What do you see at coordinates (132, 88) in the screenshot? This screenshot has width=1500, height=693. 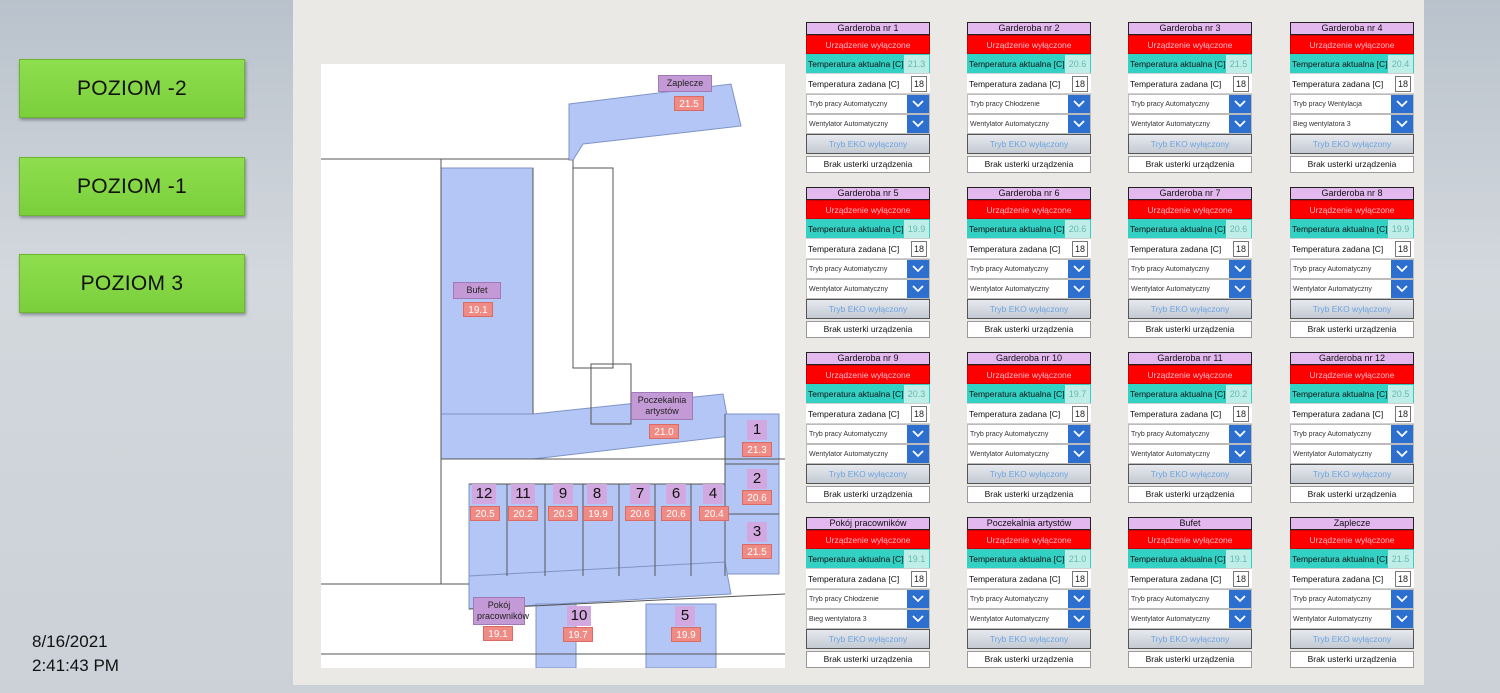 I see `level-minus-2-button: POZIOM -2` at bounding box center [132, 88].